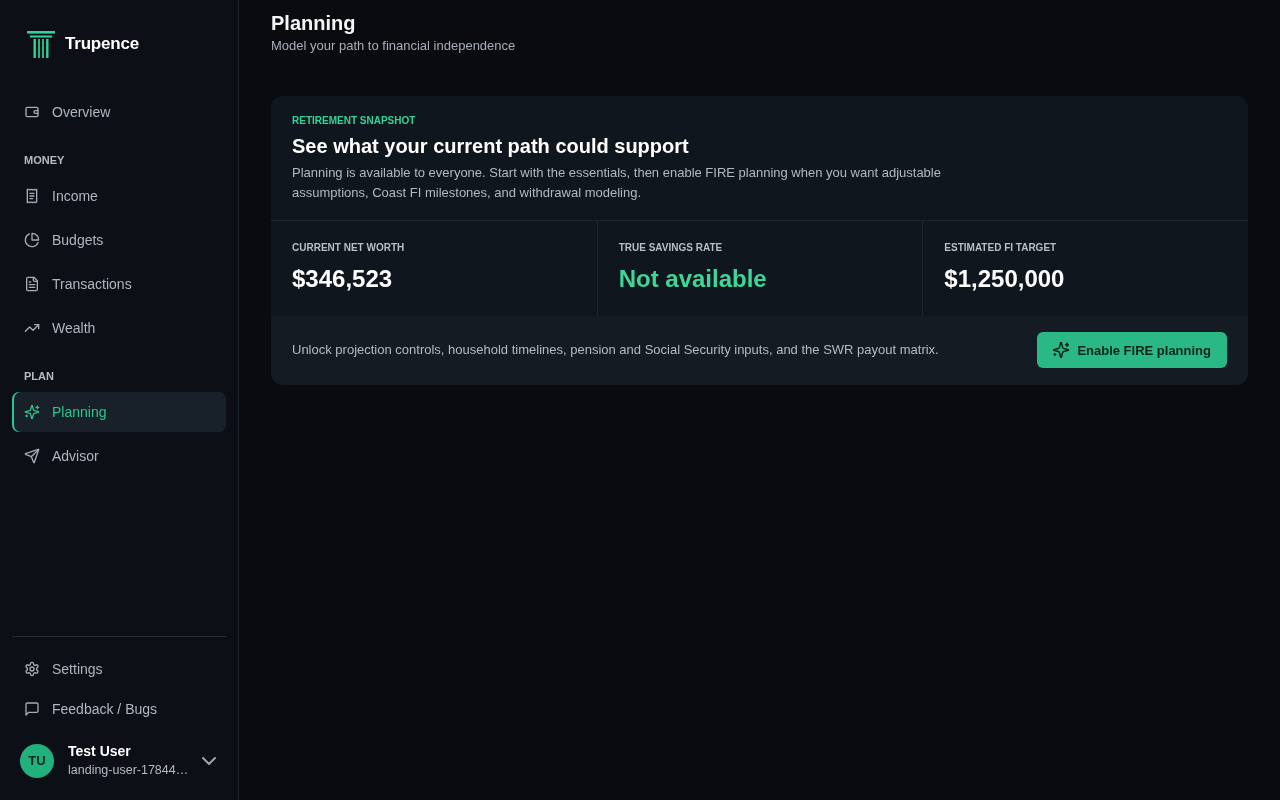 This screenshot has width=1280, height=800. What do you see at coordinates (693, 279) in the screenshot?
I see `stat-value: Not available` at bounding box center [693, 279].